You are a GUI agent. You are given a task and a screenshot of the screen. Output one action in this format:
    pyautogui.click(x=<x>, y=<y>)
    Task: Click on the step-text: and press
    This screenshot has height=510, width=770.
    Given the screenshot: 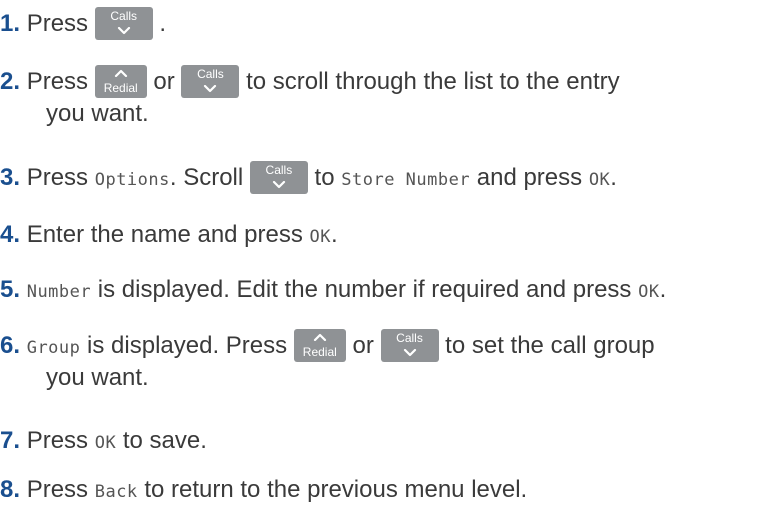 What is the action you would take?
    pyautogui.click(x=529, y=177)
    